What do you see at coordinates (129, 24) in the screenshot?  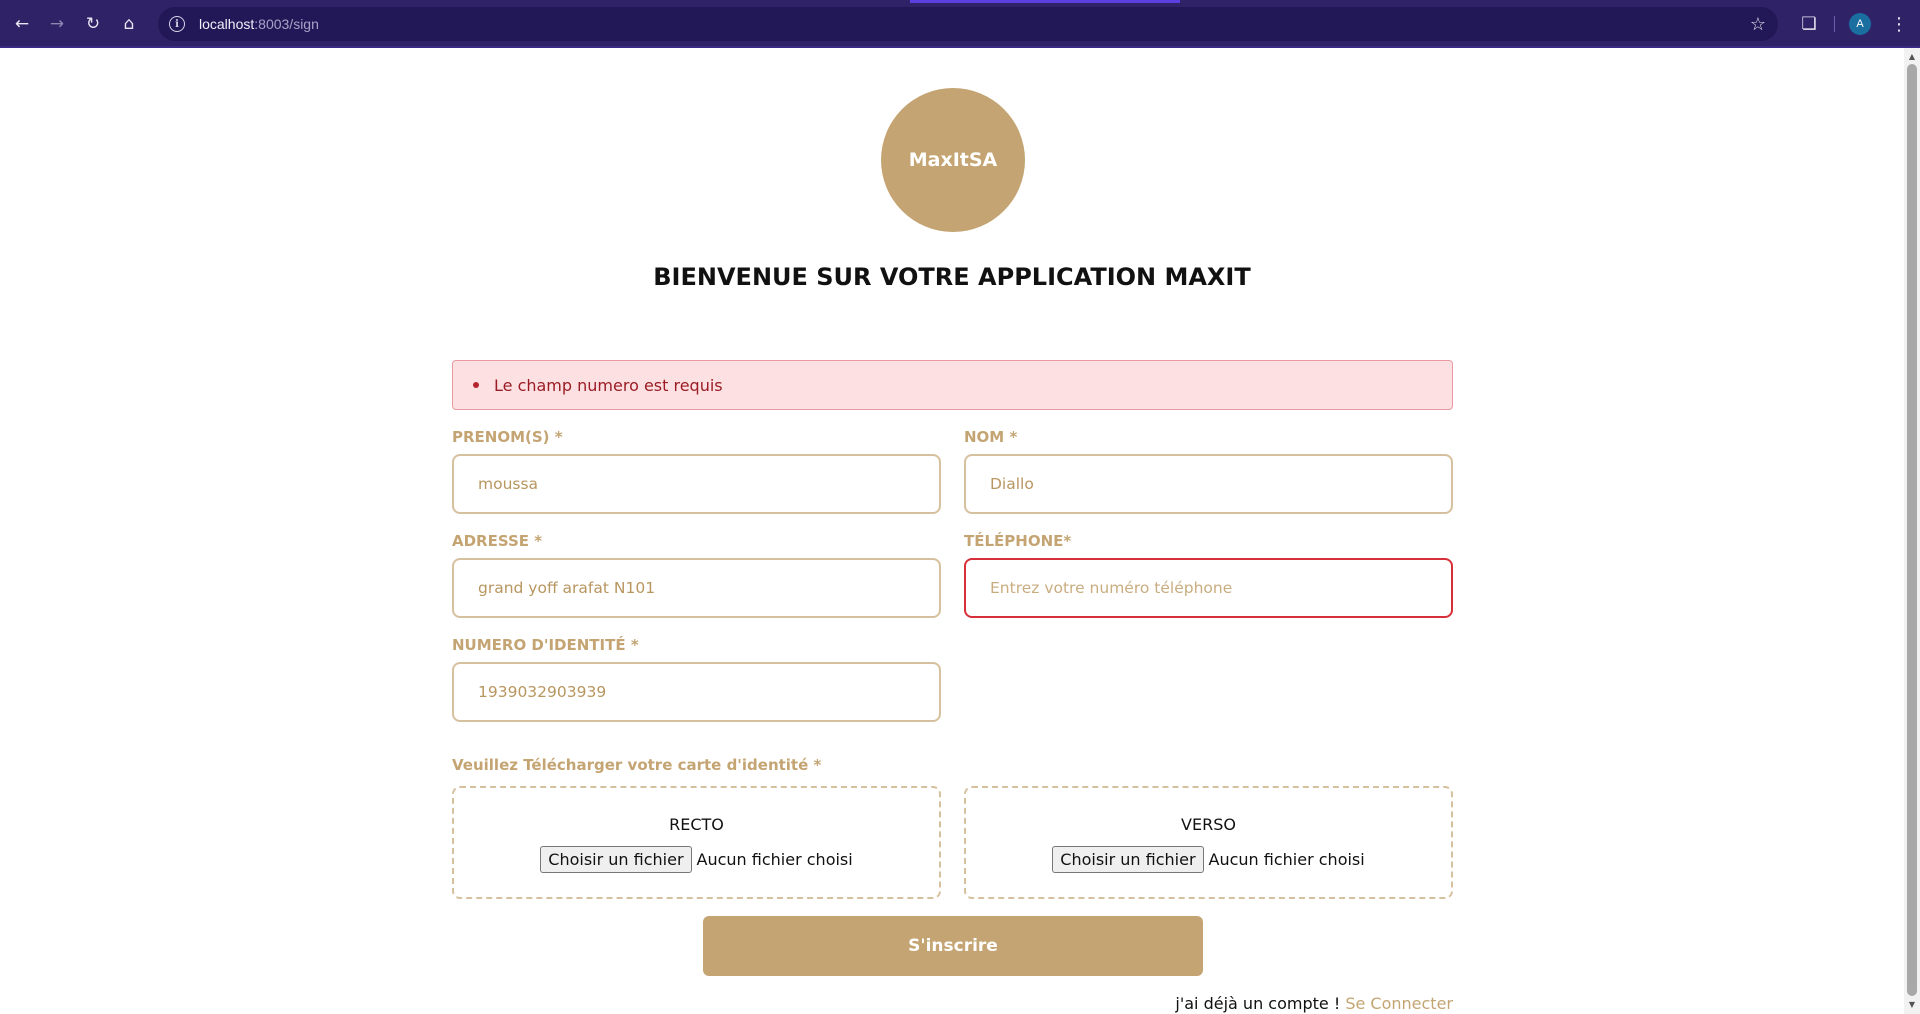 I see `home-icon: ⌂` at bounding box center [129, 24].